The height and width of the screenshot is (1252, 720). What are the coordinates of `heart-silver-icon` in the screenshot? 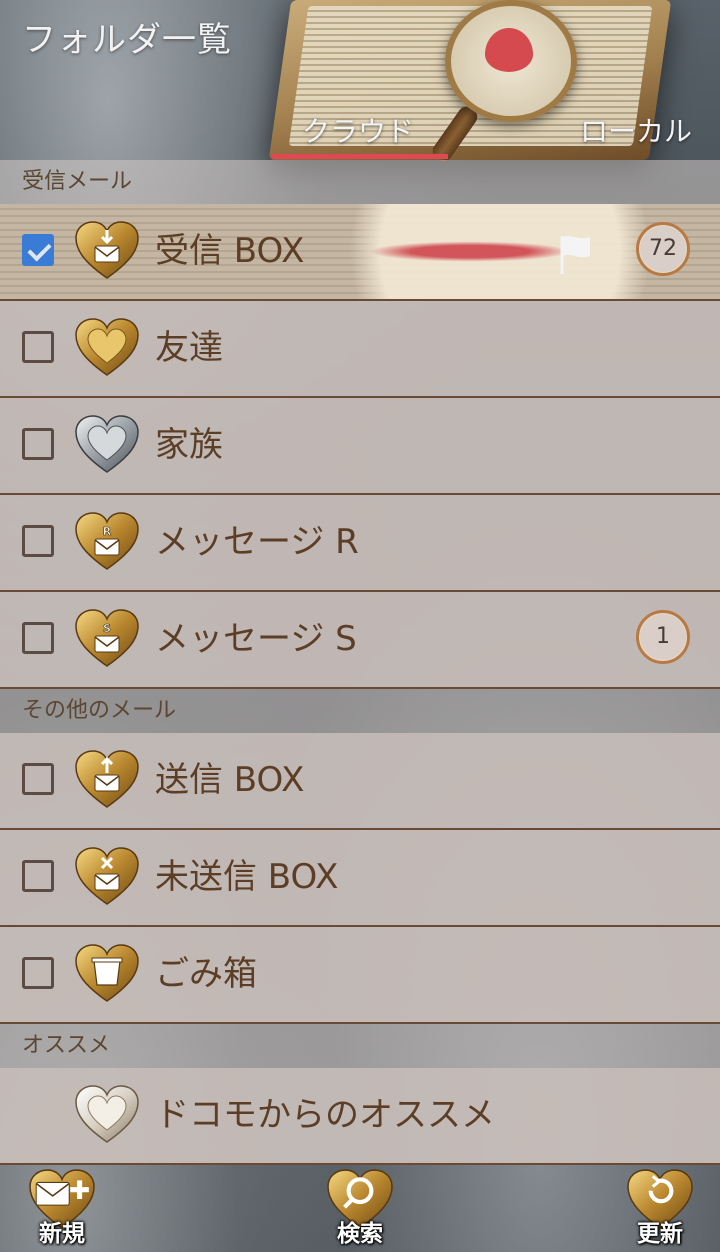 It's located at (107, 444).